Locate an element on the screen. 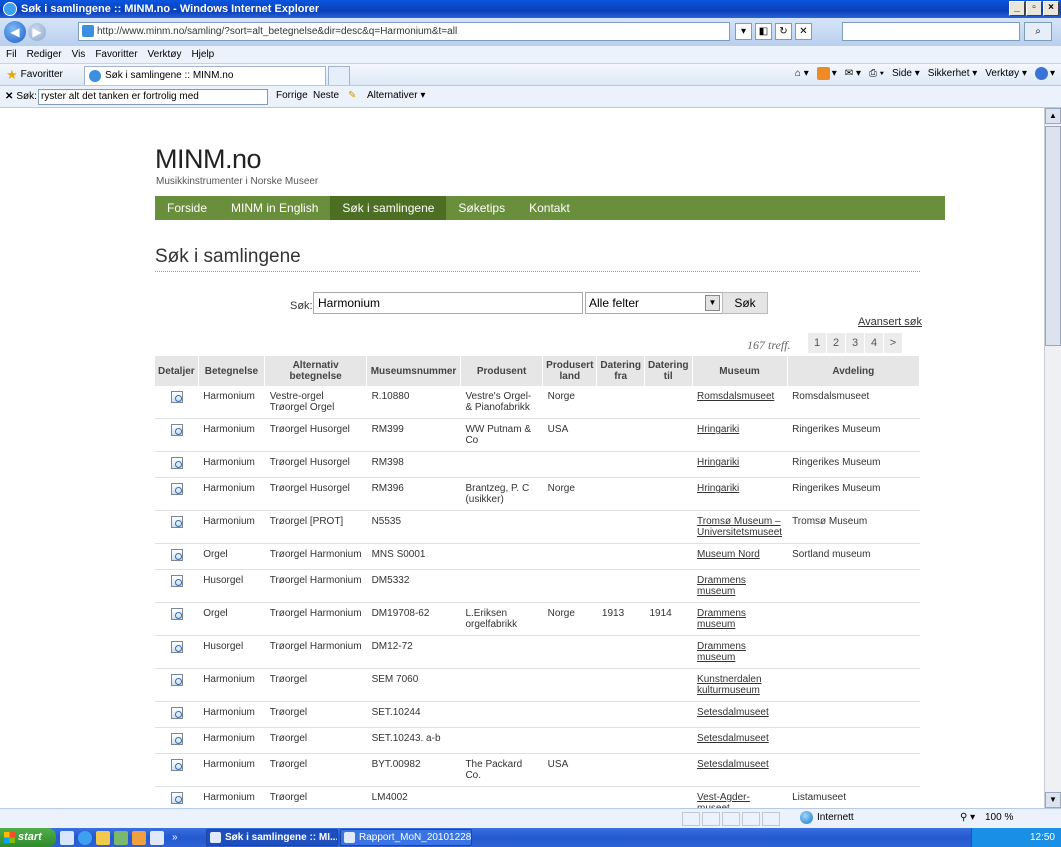 Image resolution: width=1061 pixels, height=847 pixels. new-tab-button is located at coordinates (339, 75).